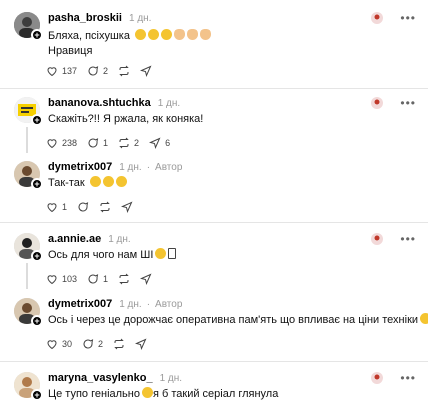 This screenshot has height=403, width=428. Describe the element at coordinates (70, 51) in the screenshot. I see `post-text-line-2: Нравиця` at that location.